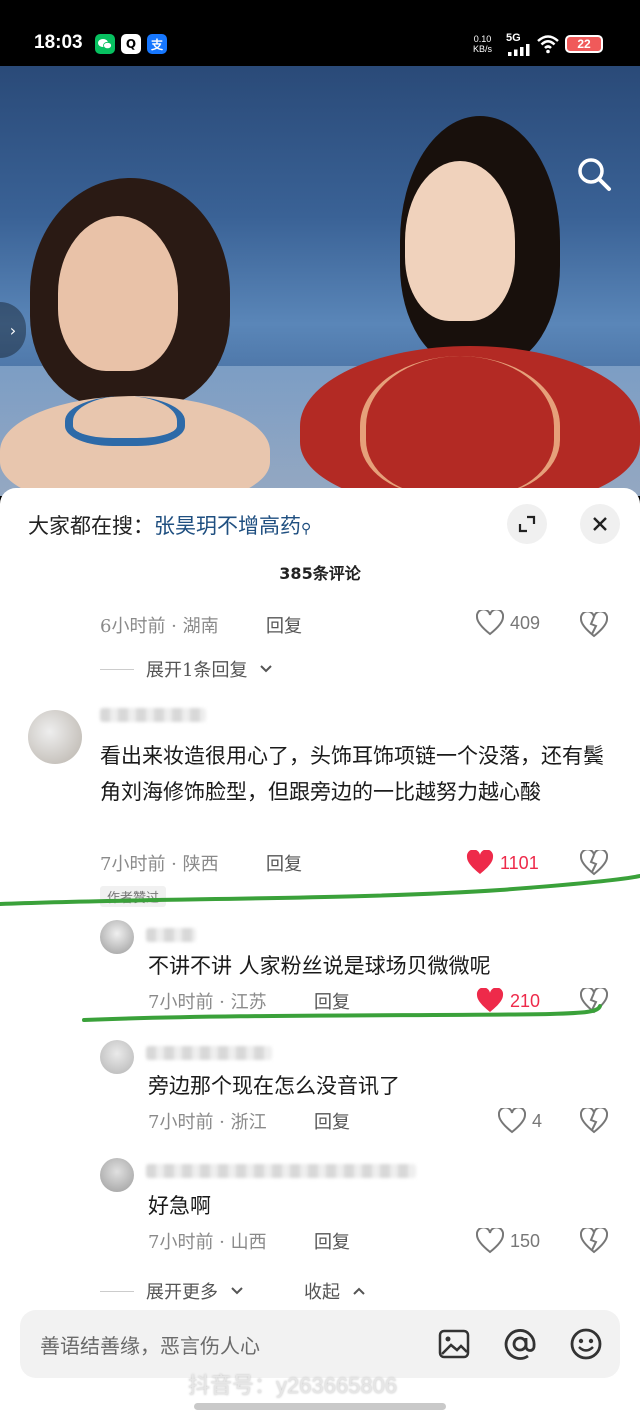  What do you see at coordinates (460, 426) in the screenshot?
I see `photo-figure-right-dress-trim` at bounding box center [460, 426].